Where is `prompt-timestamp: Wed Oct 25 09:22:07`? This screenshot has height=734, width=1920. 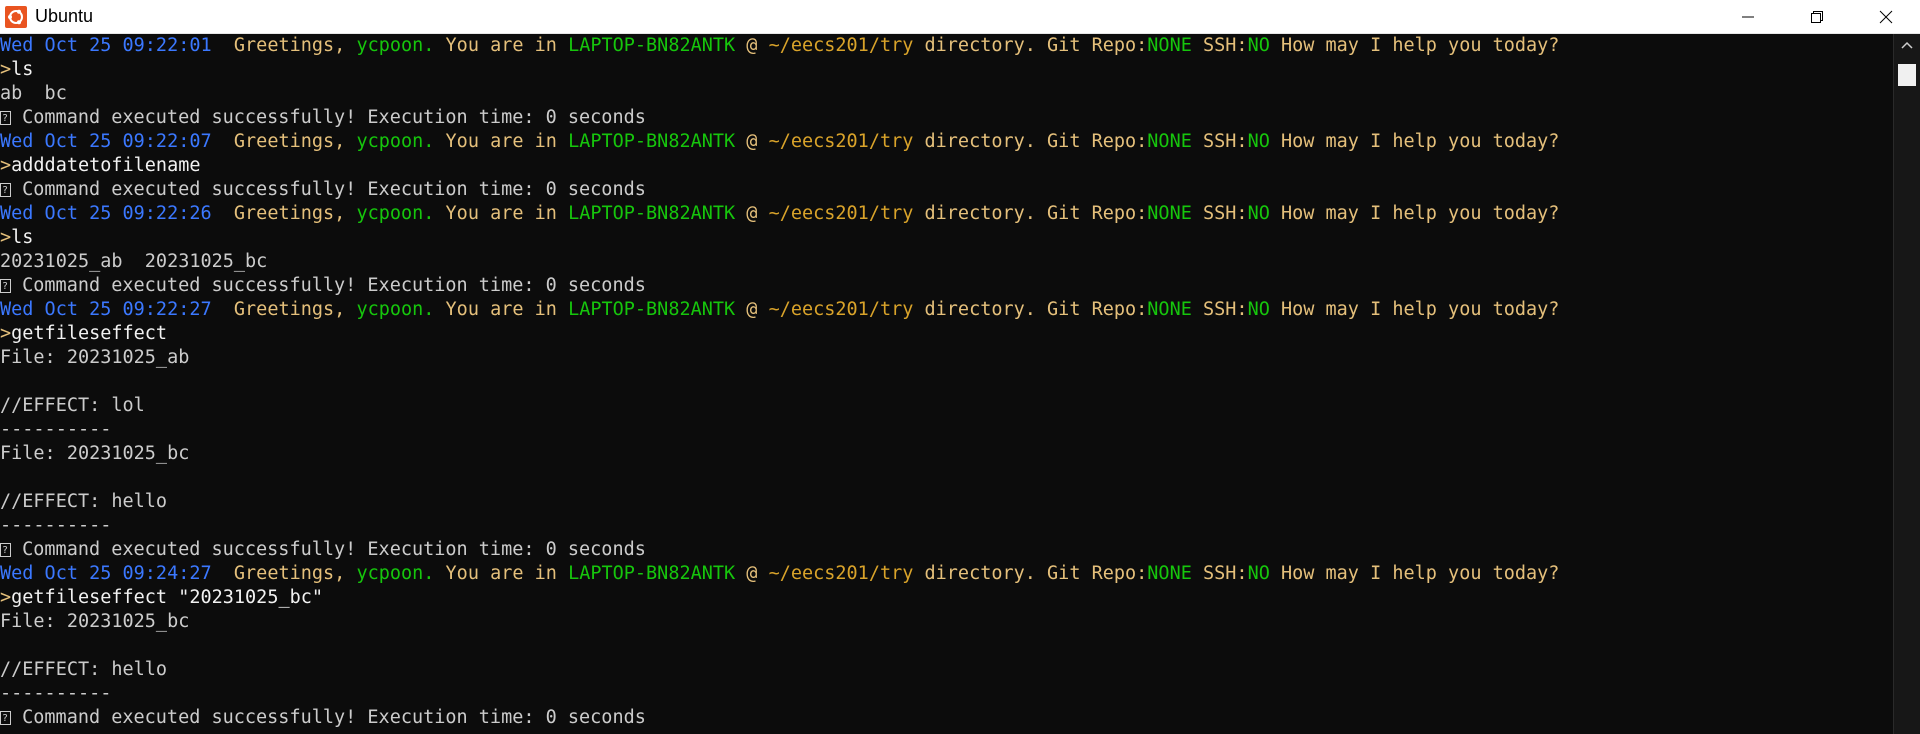
prompt-timestamp: Wed Oct 25 09:22:07 is located at coordinates (106, 141).